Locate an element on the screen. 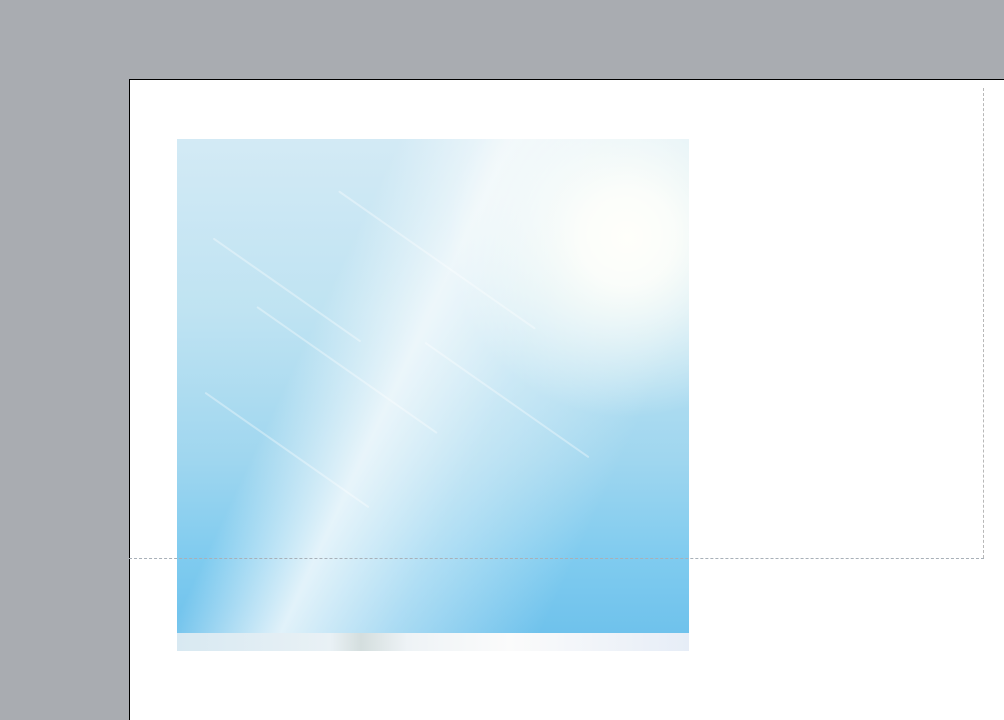 This screenshot has width=1004, height=720. horizontal-guide-line is located at coordinates (556, 558).